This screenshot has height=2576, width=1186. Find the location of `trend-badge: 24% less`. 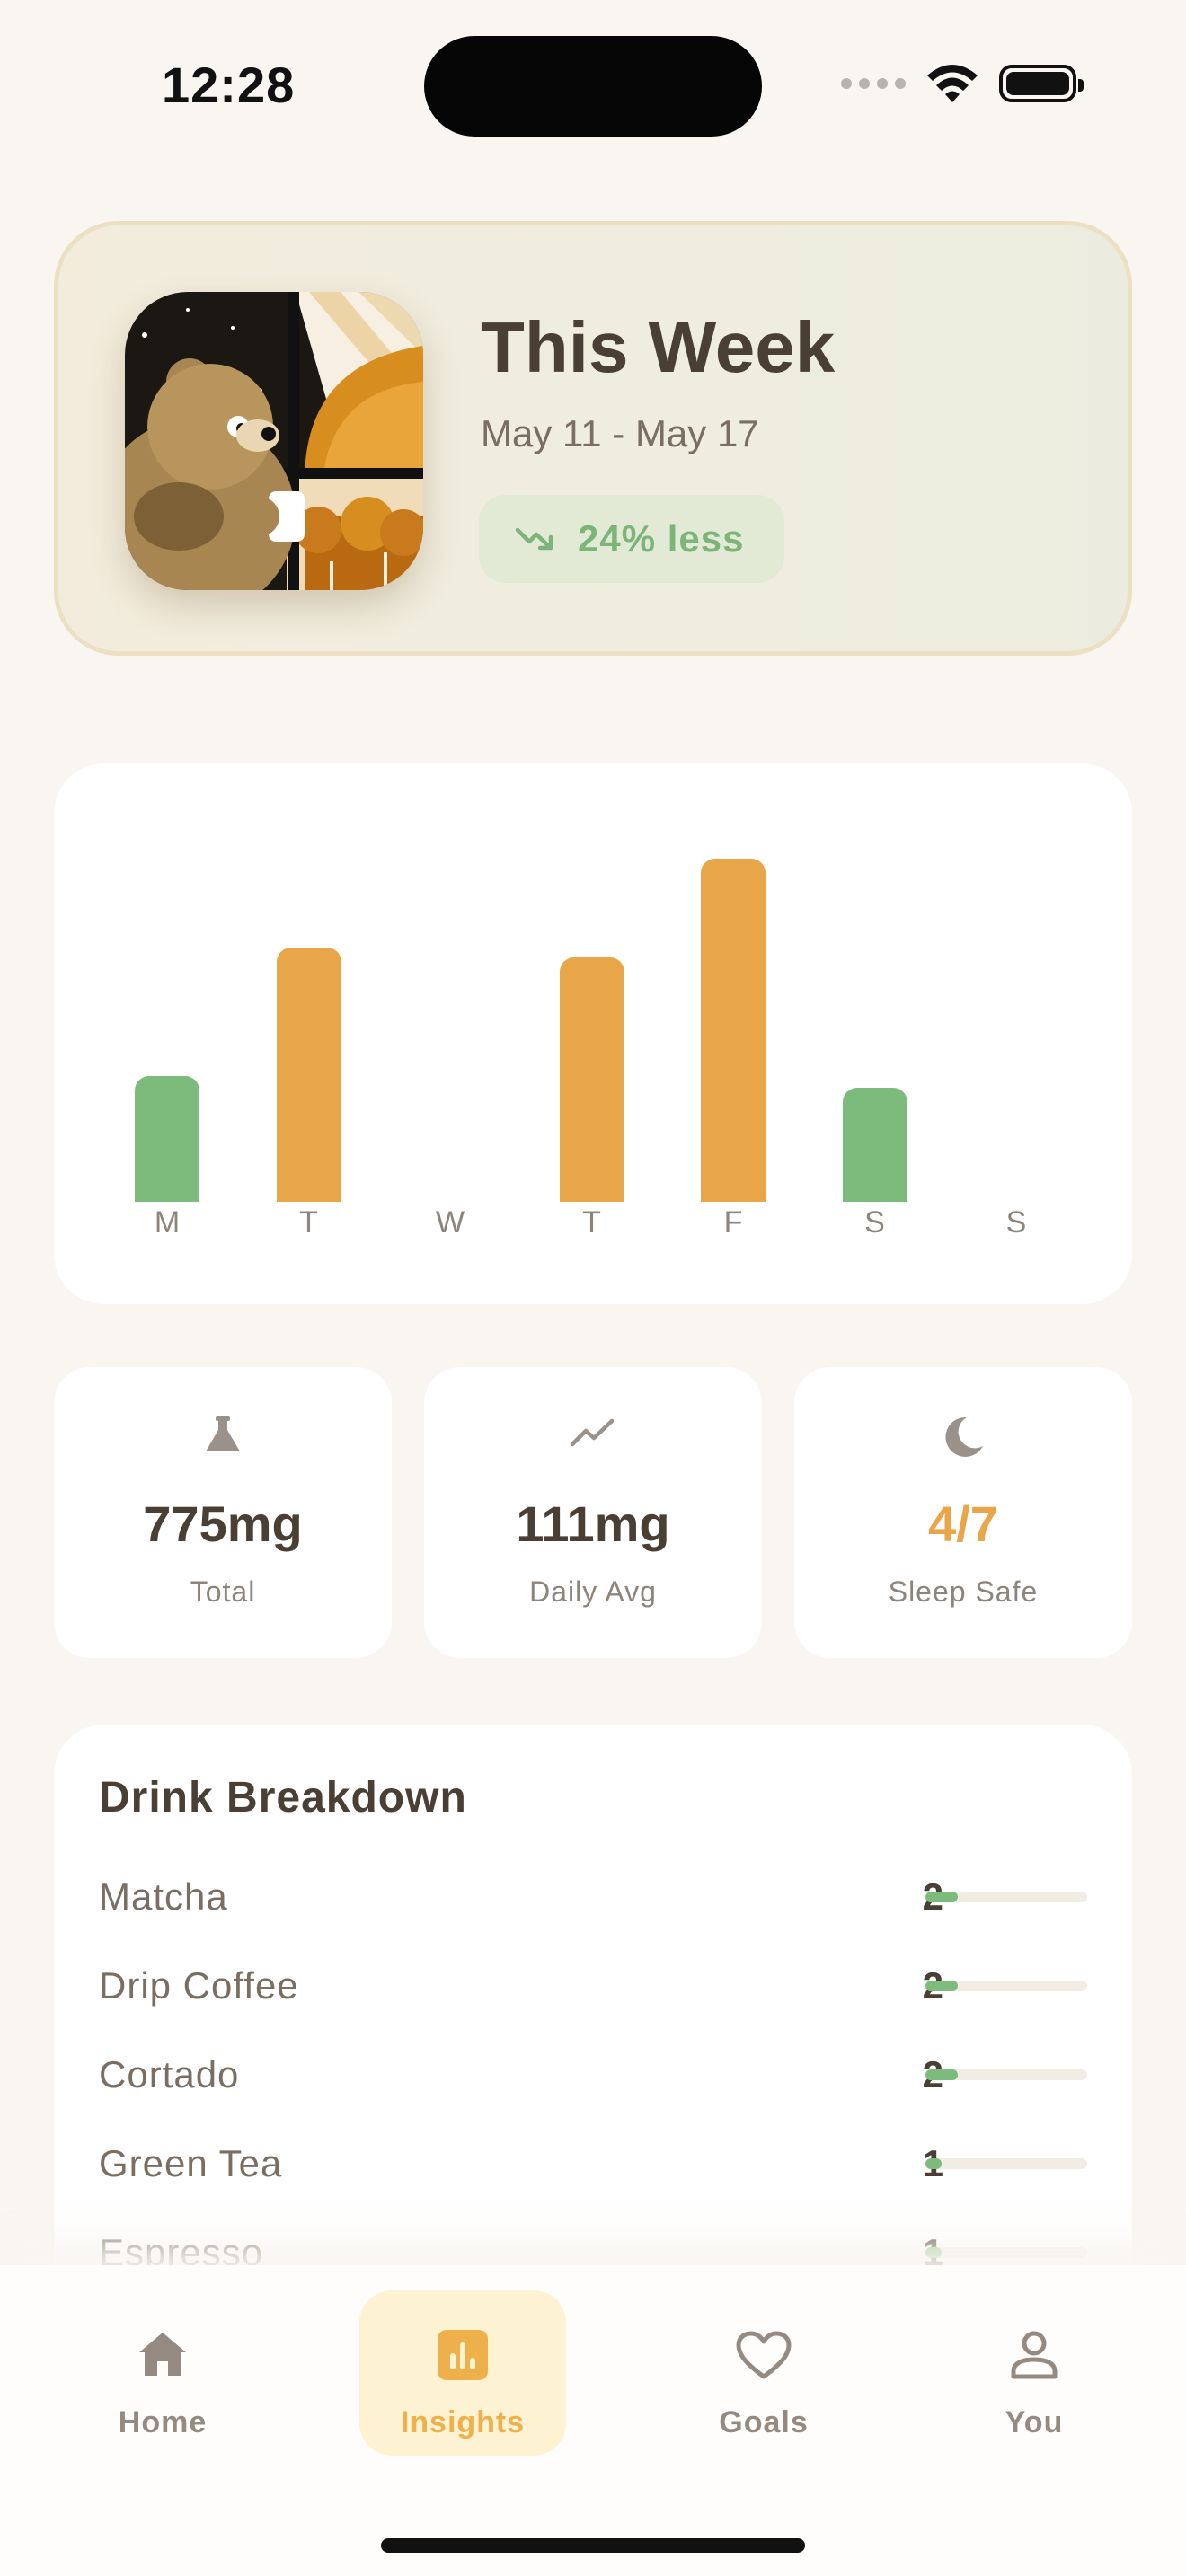

trend-badge: 24% less is located at coordinates (631, 539).